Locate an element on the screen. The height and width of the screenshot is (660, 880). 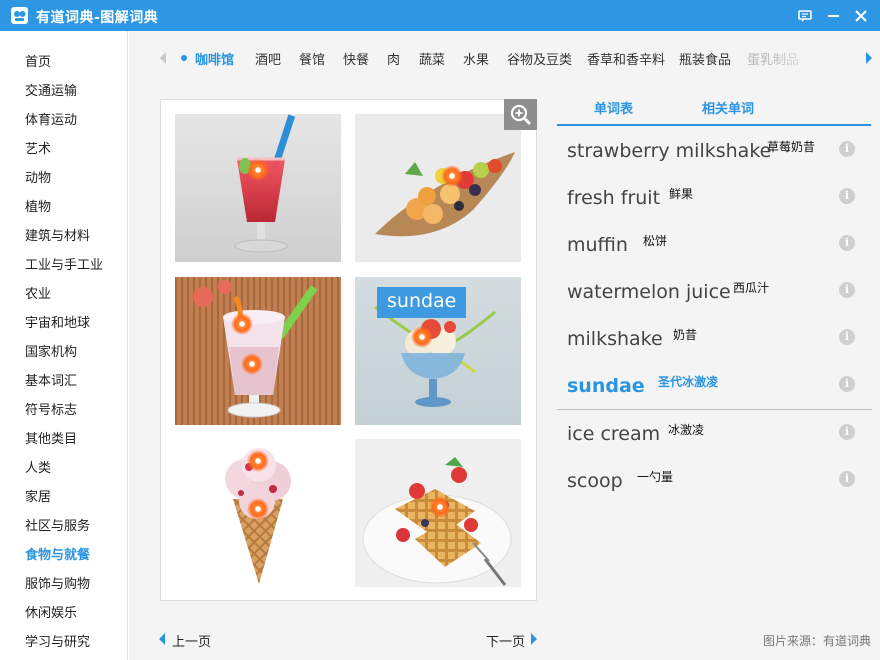
image-waffle is located at coordinates (438, 513).